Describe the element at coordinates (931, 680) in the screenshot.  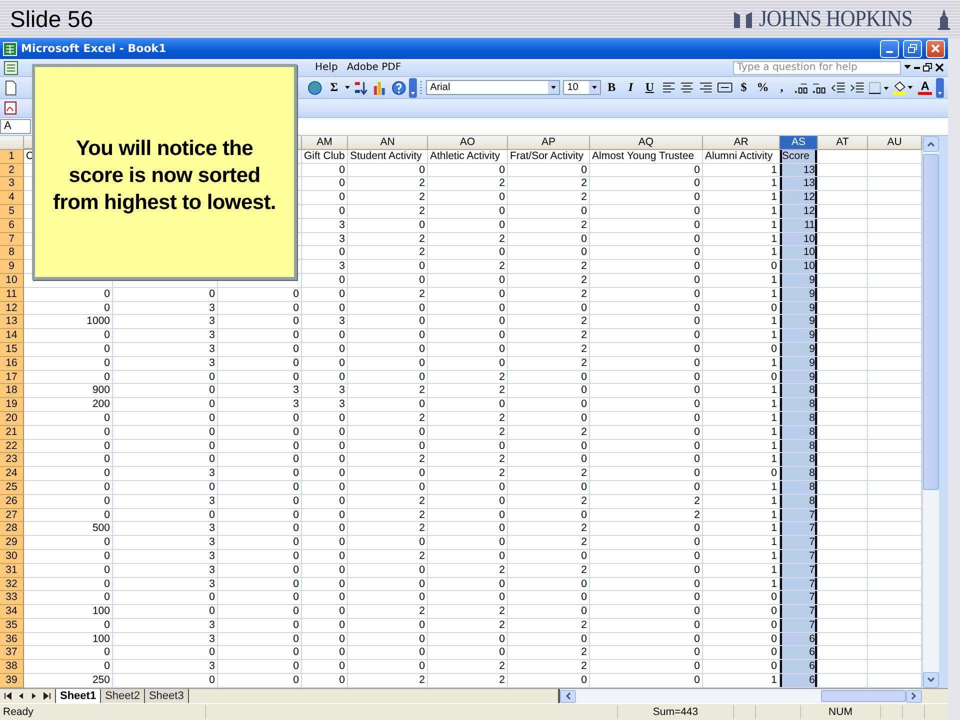
I see `scroll-down-button` at that location.